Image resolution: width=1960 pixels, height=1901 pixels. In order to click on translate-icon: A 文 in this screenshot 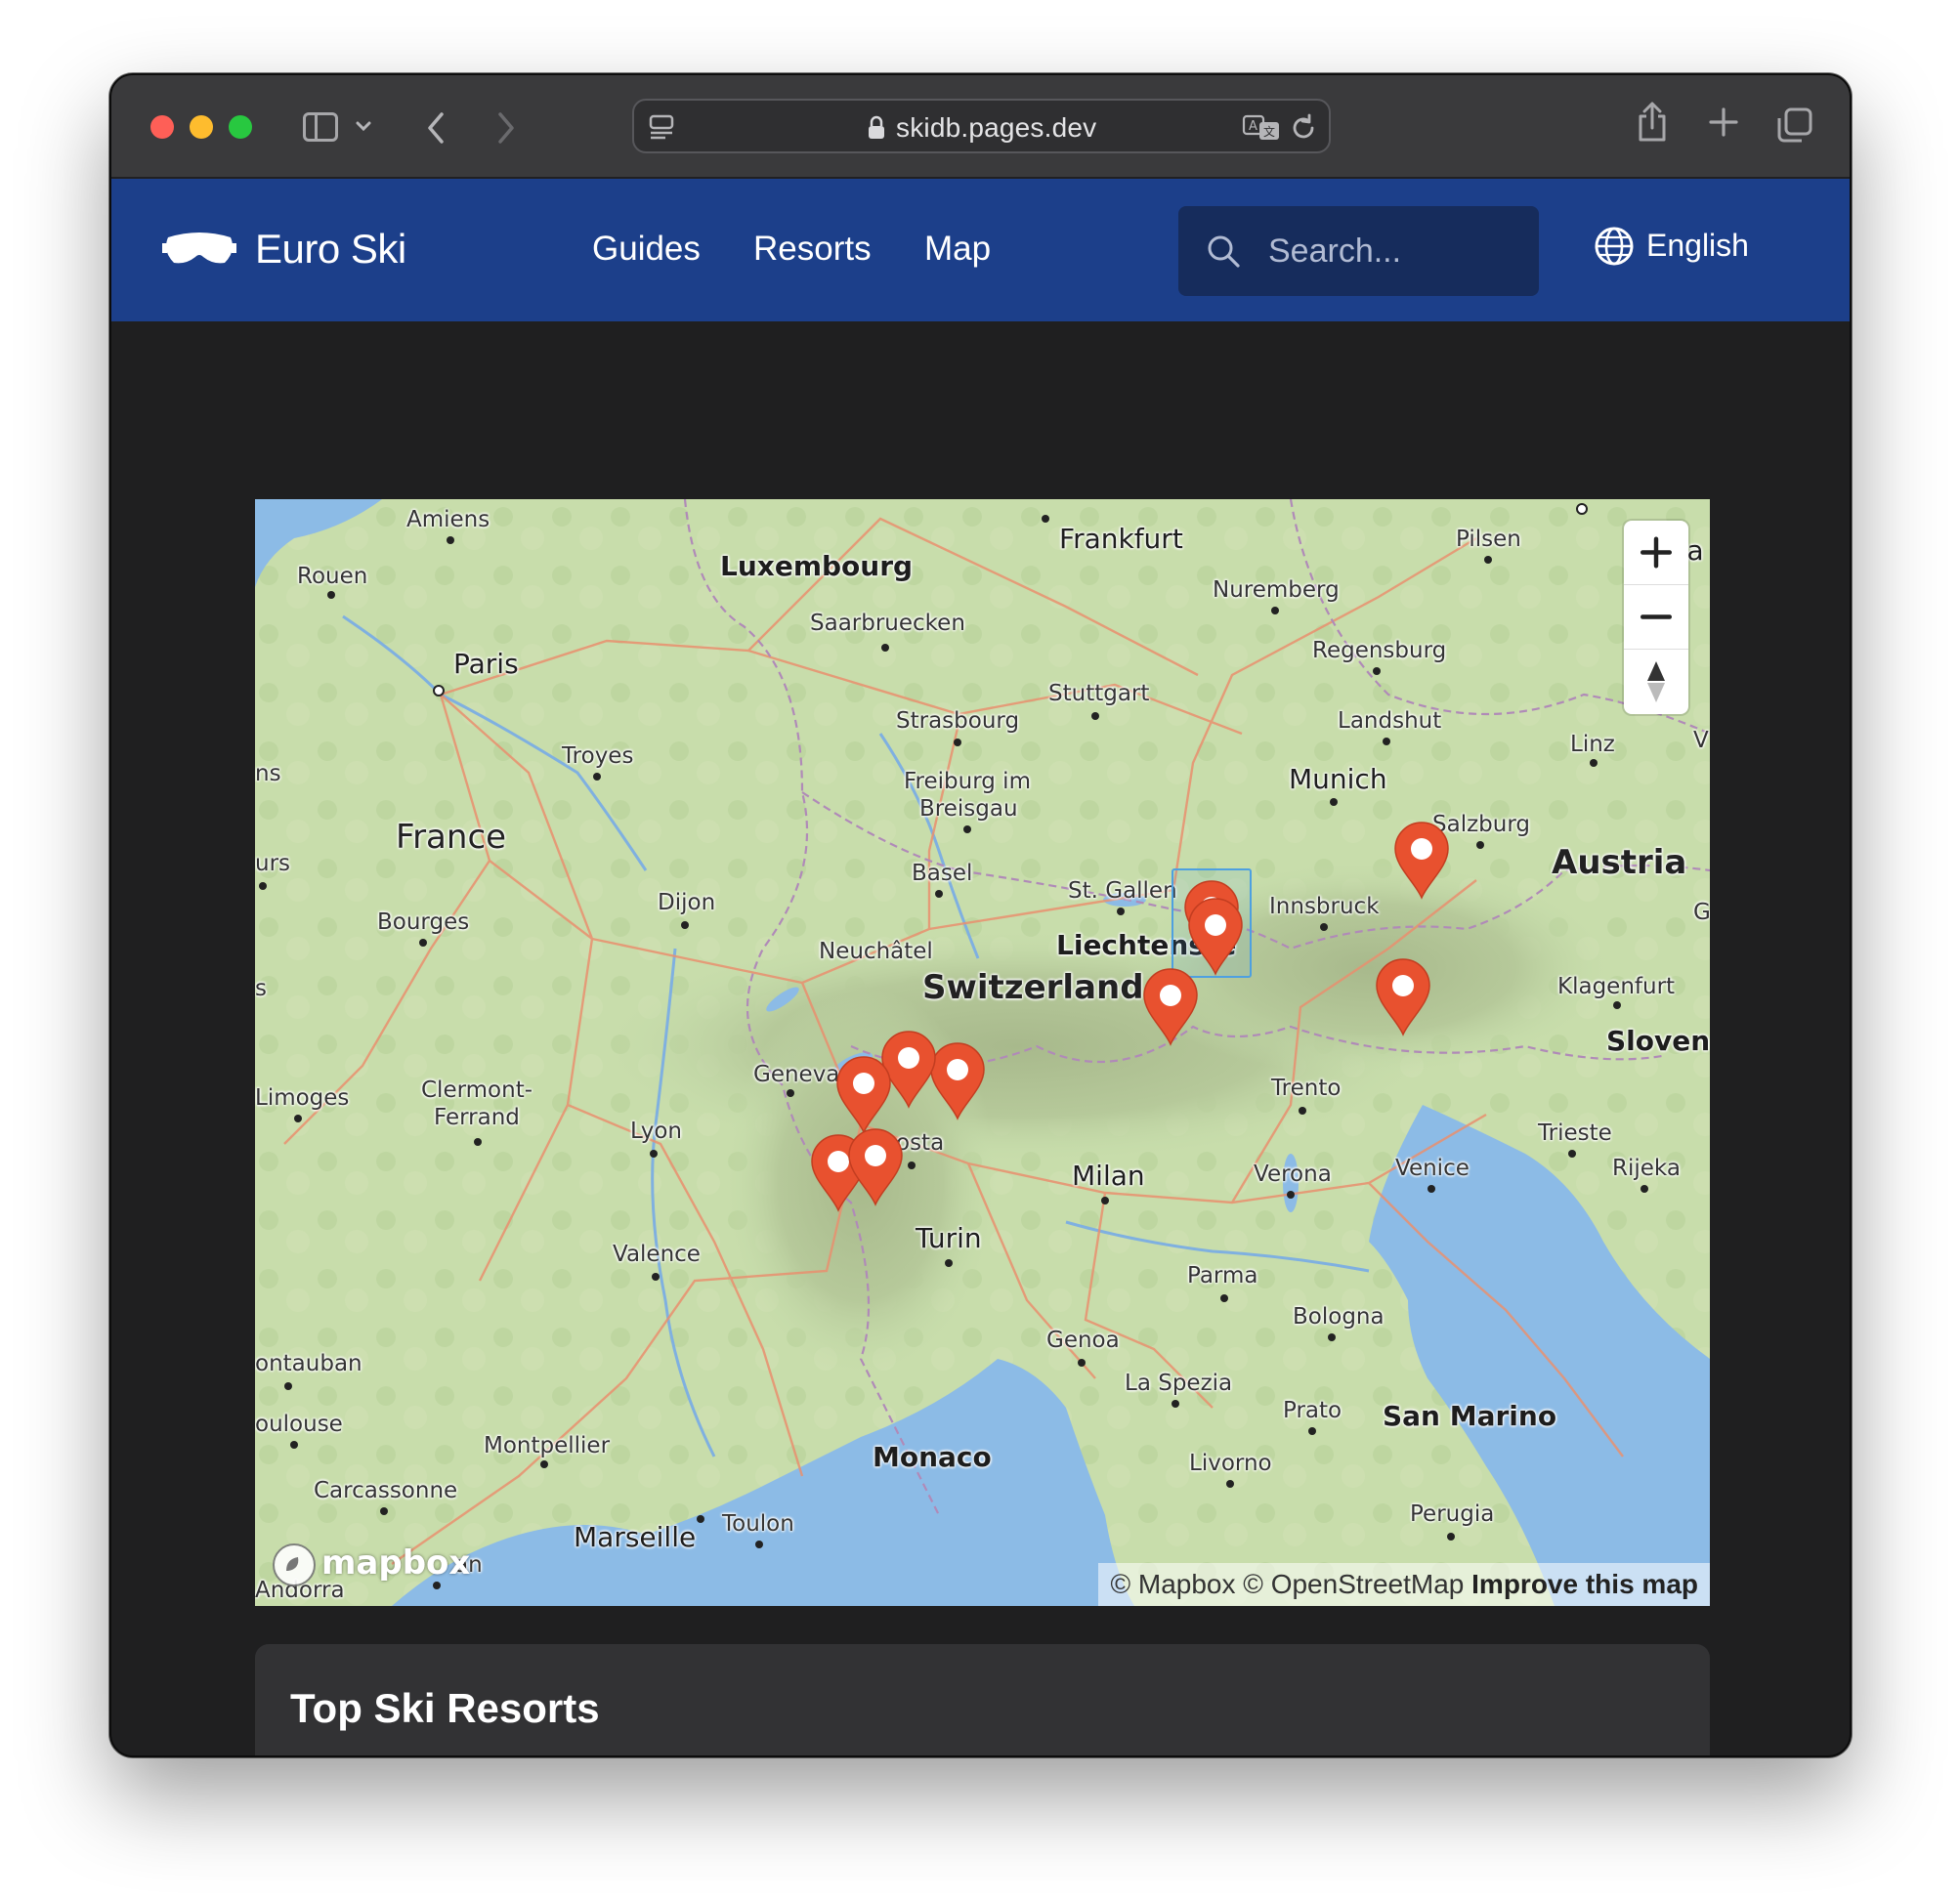, I will do `click(1261, 128)`.